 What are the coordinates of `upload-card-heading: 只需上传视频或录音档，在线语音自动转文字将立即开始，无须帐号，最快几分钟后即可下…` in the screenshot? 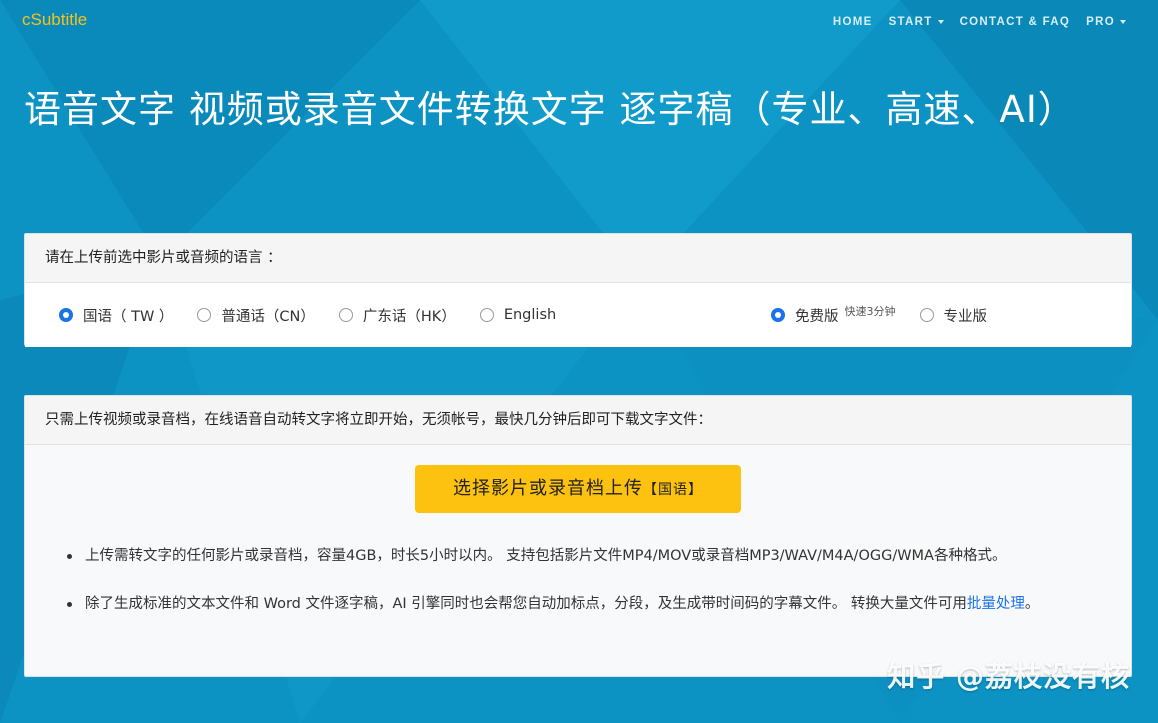 It's located at (578, 420).